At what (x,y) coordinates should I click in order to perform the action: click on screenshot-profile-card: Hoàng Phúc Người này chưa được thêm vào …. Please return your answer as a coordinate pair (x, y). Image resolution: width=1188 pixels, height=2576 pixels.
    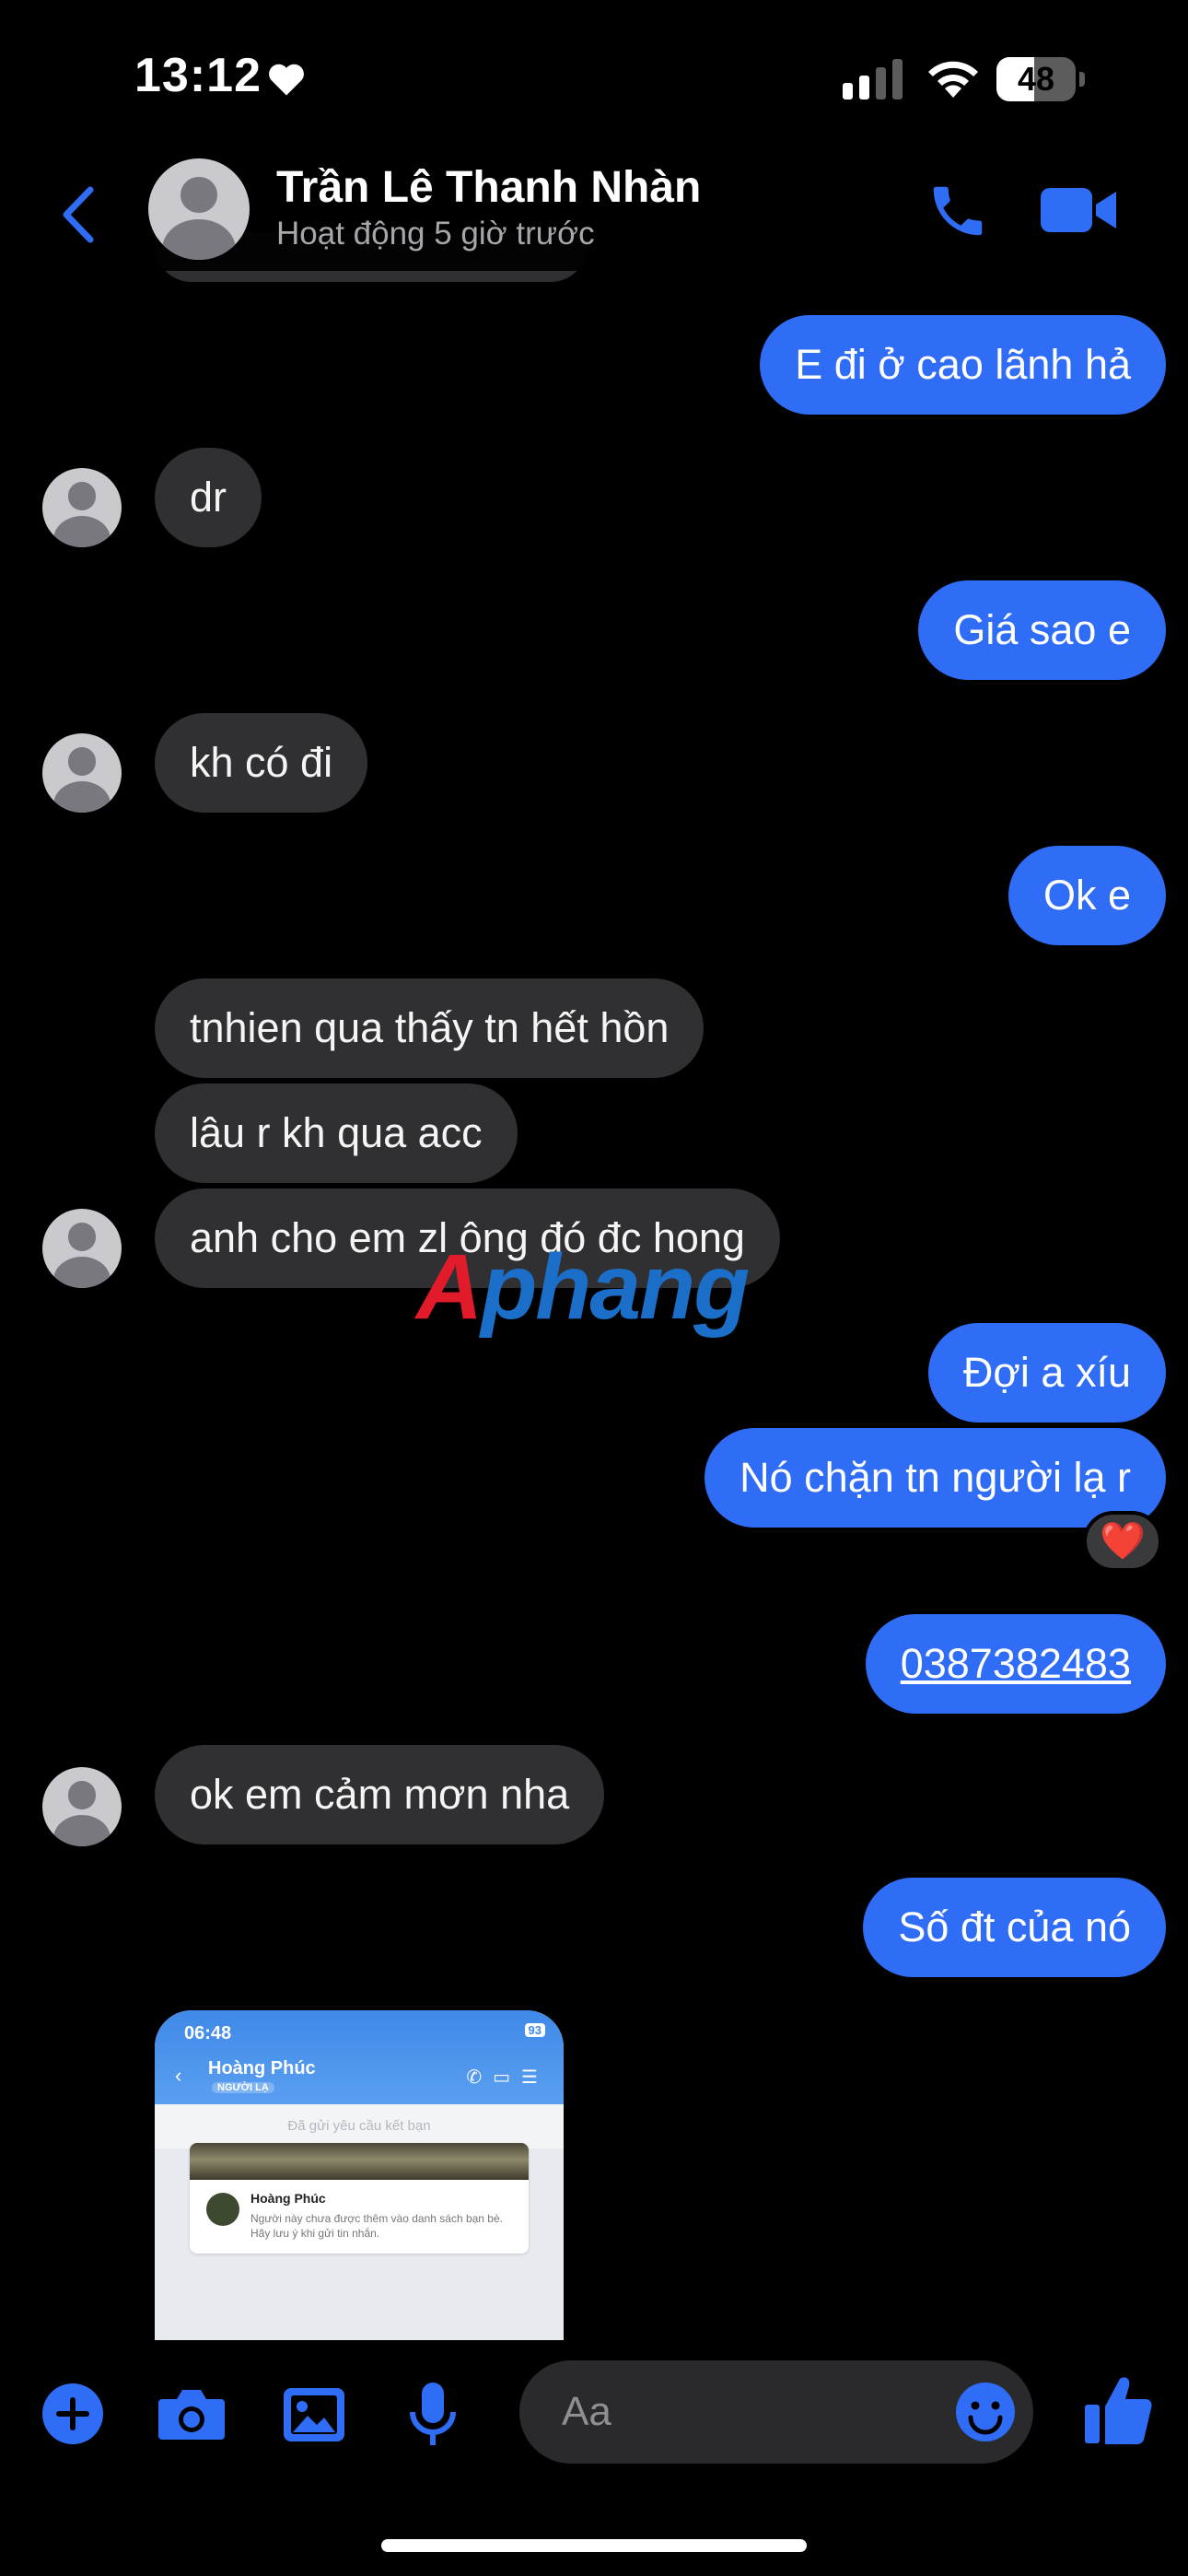
    Looking at the image, I should click on (359, 2198).